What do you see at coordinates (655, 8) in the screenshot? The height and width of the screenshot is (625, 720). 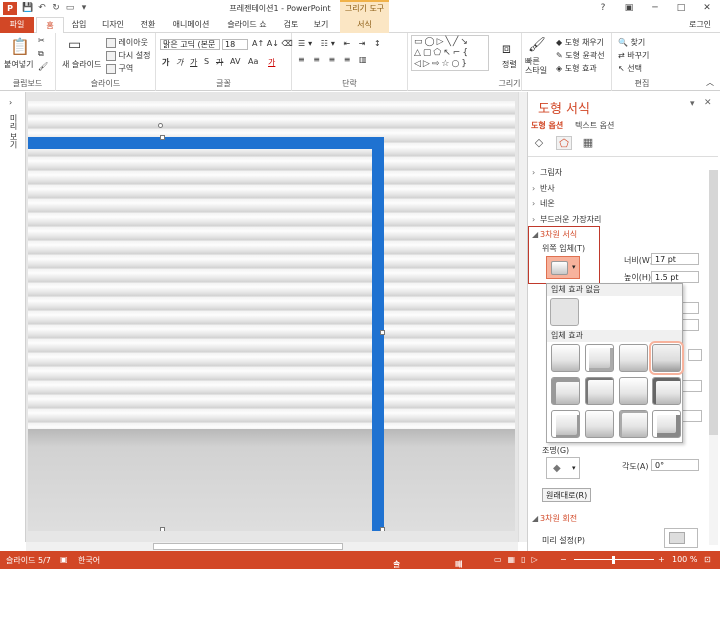 I see `minimize-icon: ─` at bounding box center [655, 8].